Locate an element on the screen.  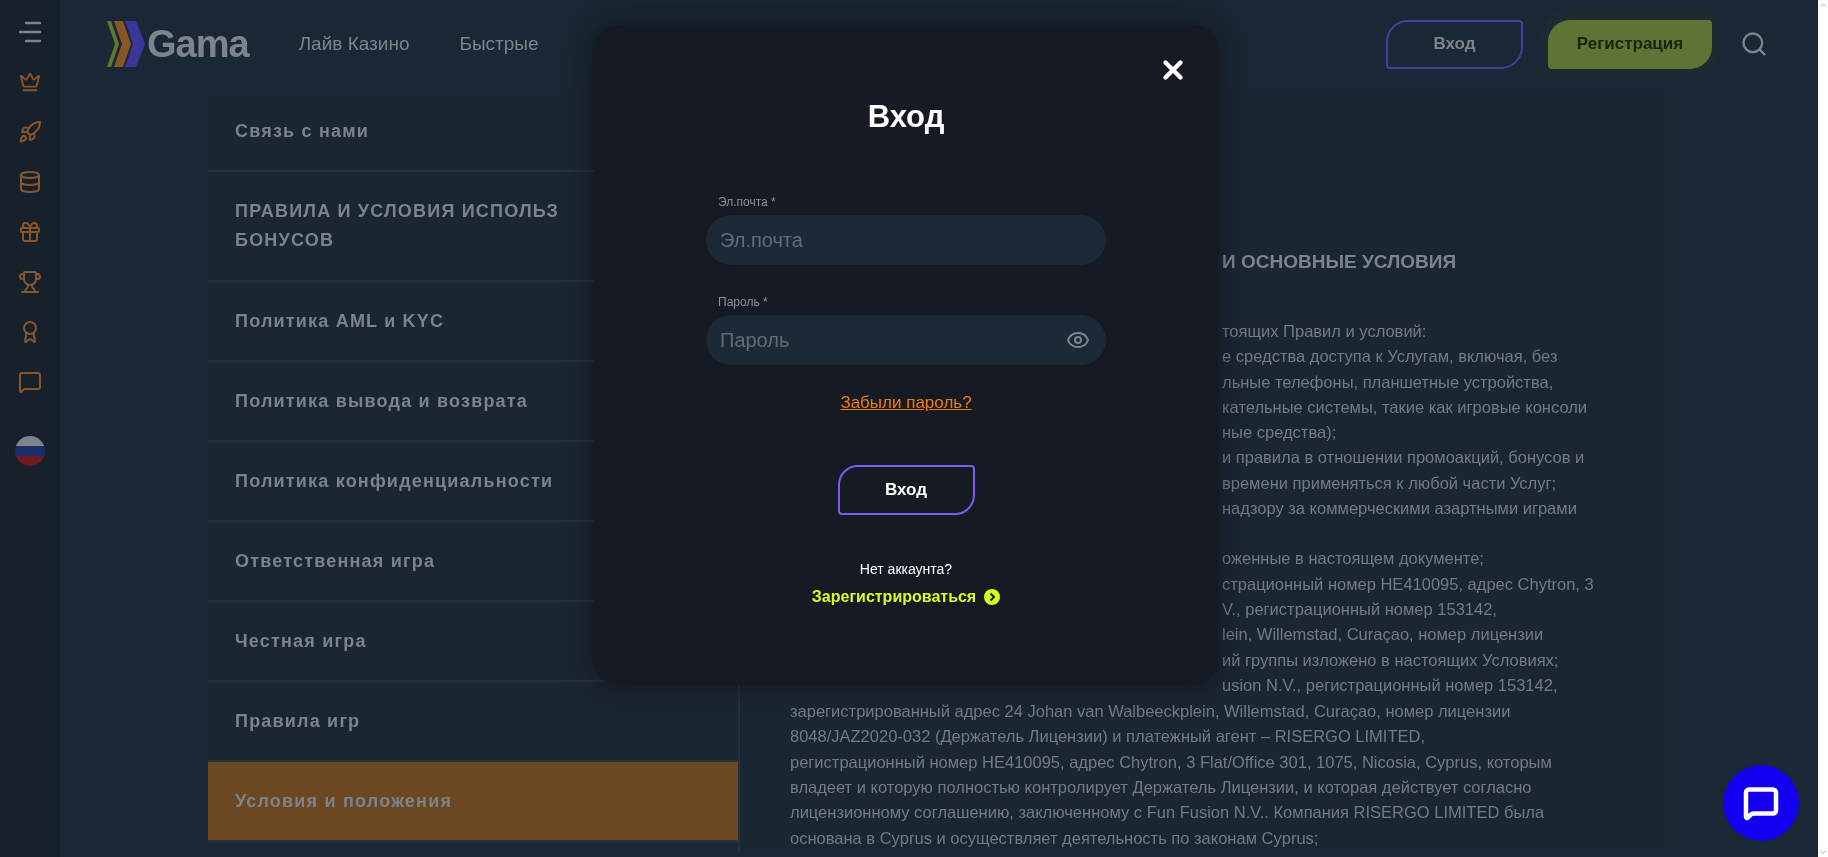
text-line: е средства доступа к Услугам, включая, без is located at coordinates (1390, 357).